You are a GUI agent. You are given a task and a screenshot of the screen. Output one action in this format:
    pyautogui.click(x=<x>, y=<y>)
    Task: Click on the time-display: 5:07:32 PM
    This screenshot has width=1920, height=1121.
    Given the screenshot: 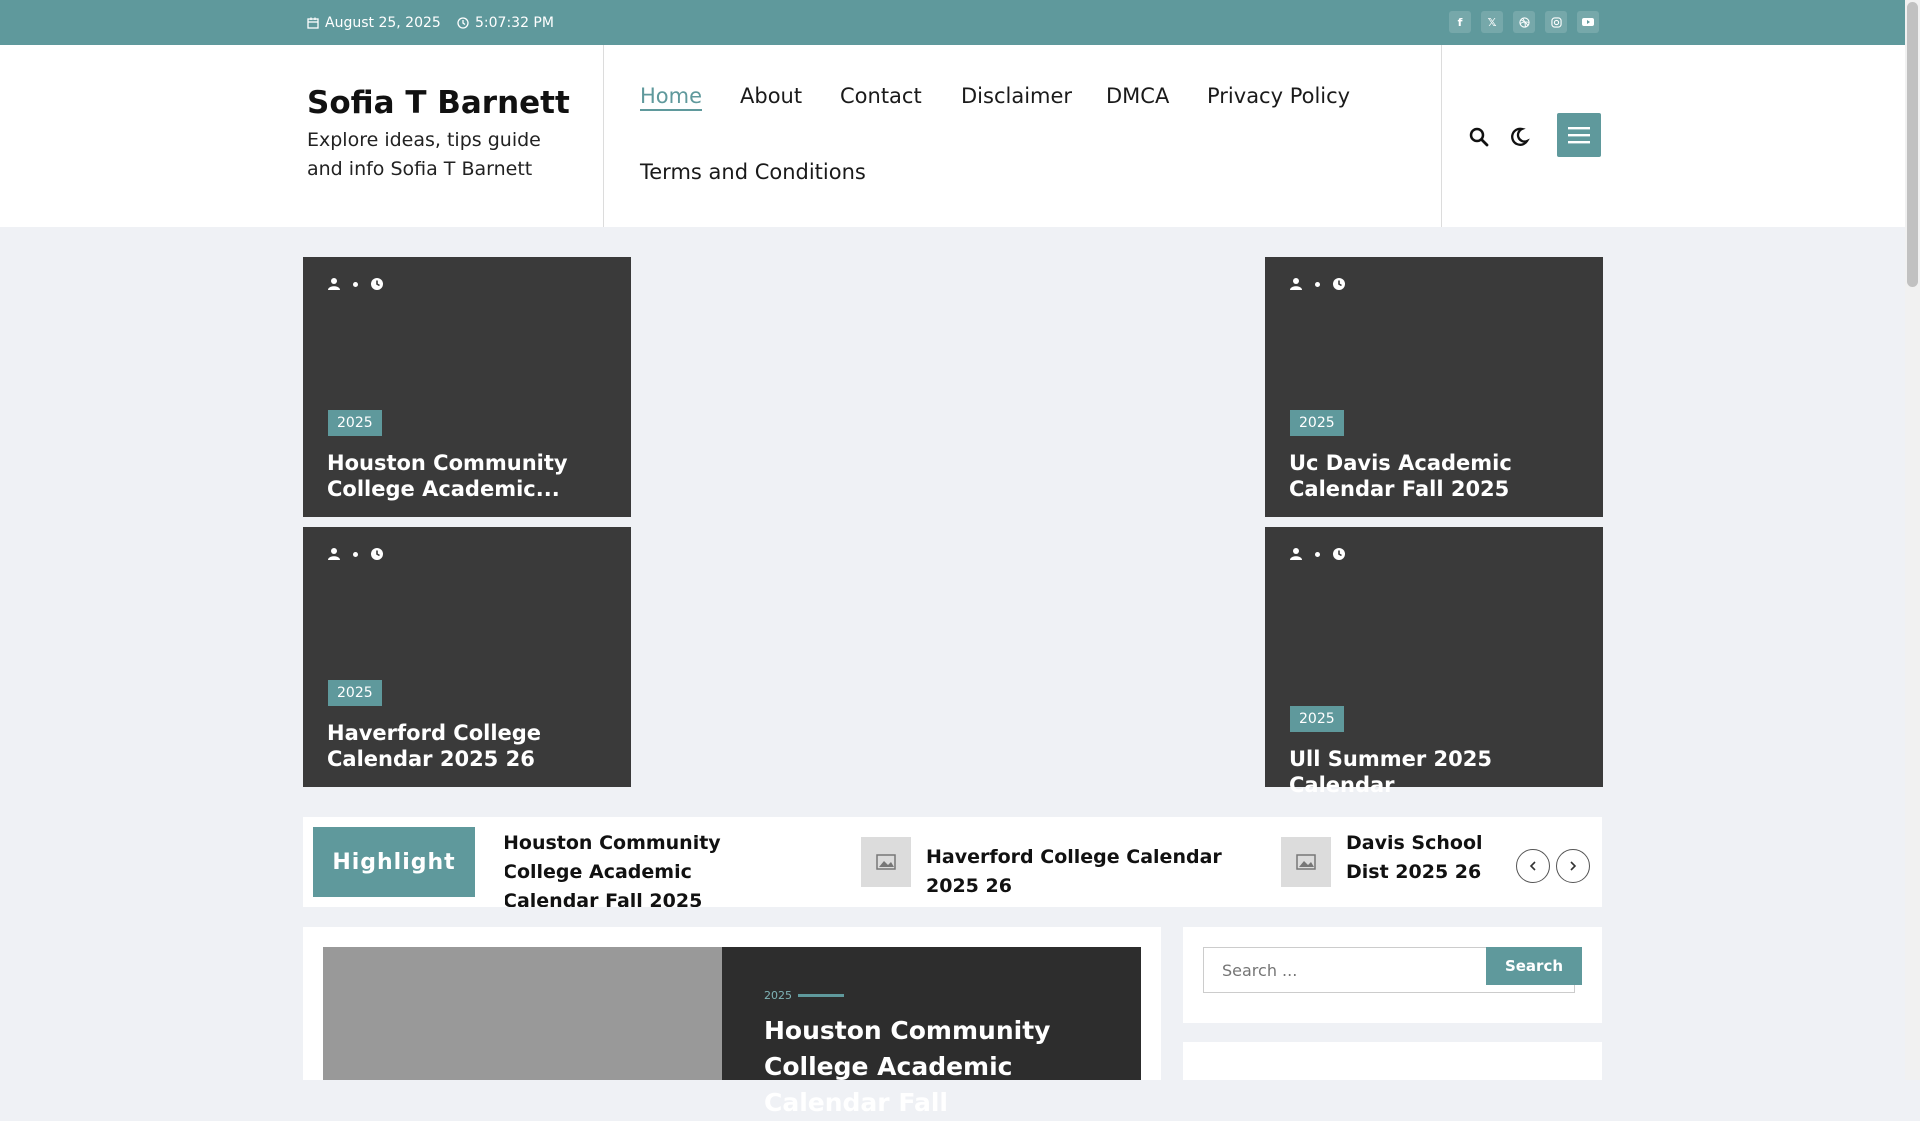 What is the action you would take?
    pyautogui.click(x=505, y=23)
    